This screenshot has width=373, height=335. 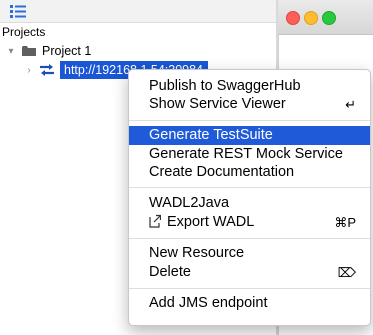 I want to click on maximize-window-button, so click(x=329, y=18).